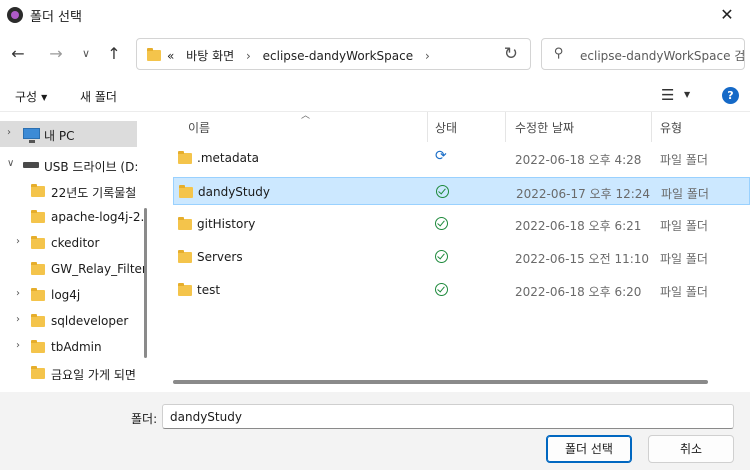  I want to click on search-icon: ⚲, so click(559, 53).